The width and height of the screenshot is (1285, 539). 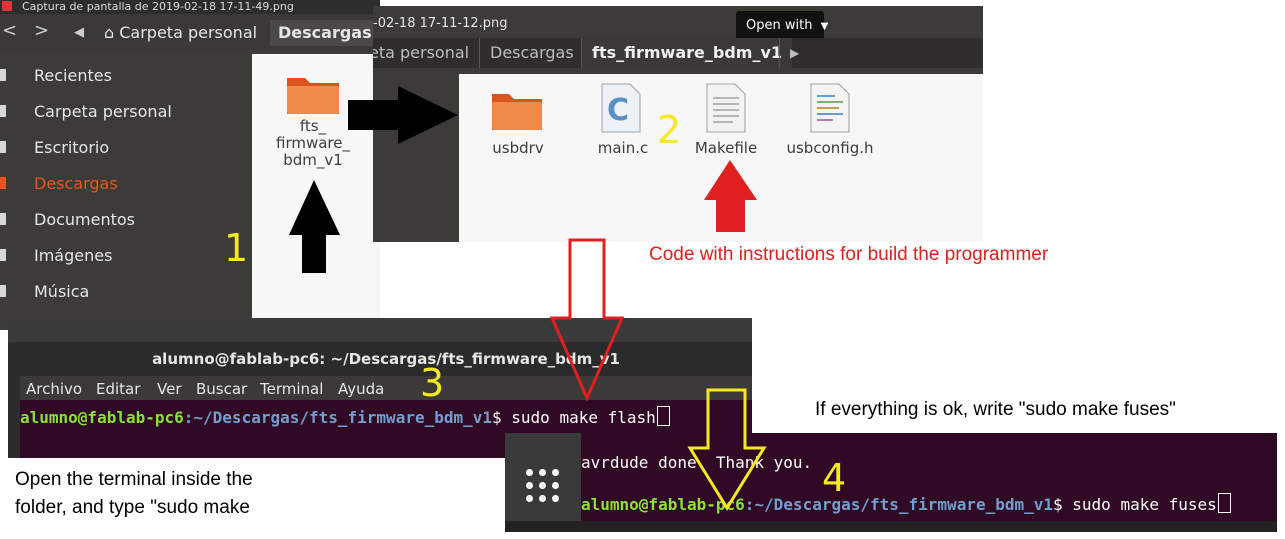 What do you see at coordinates (669, 130) in the screenshot?
I see `step-2-label: 2` at bounding box center [669, 130].